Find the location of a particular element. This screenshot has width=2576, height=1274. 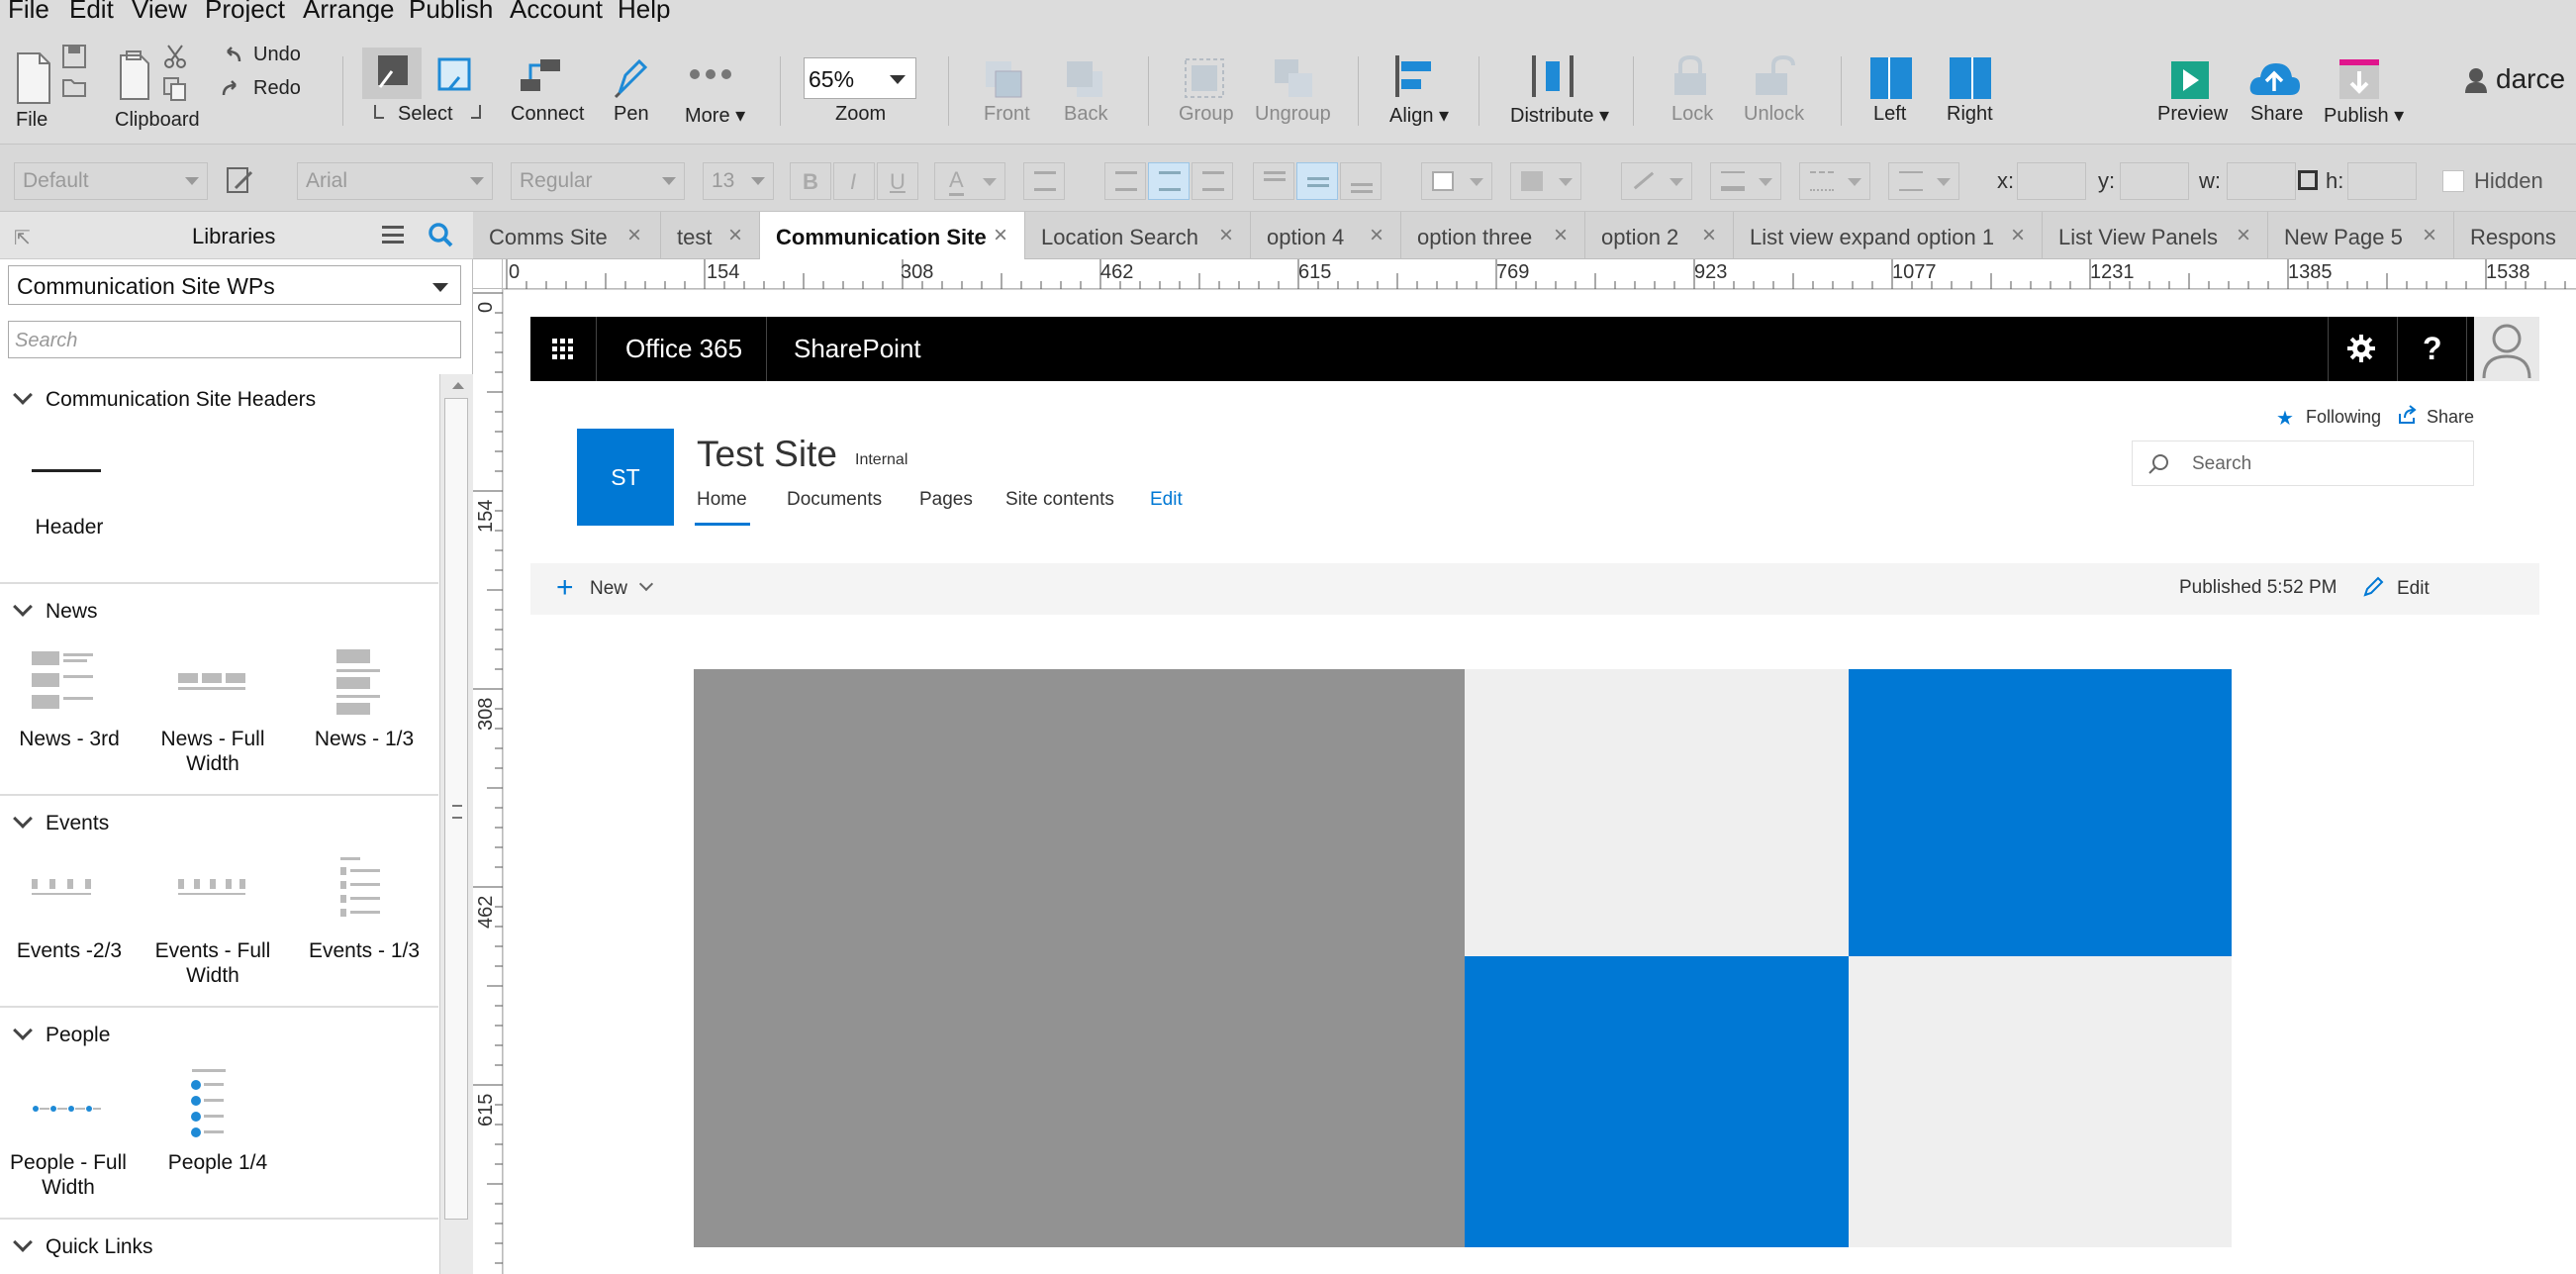

pen-button: Pen is located at coordinates (631, 114).